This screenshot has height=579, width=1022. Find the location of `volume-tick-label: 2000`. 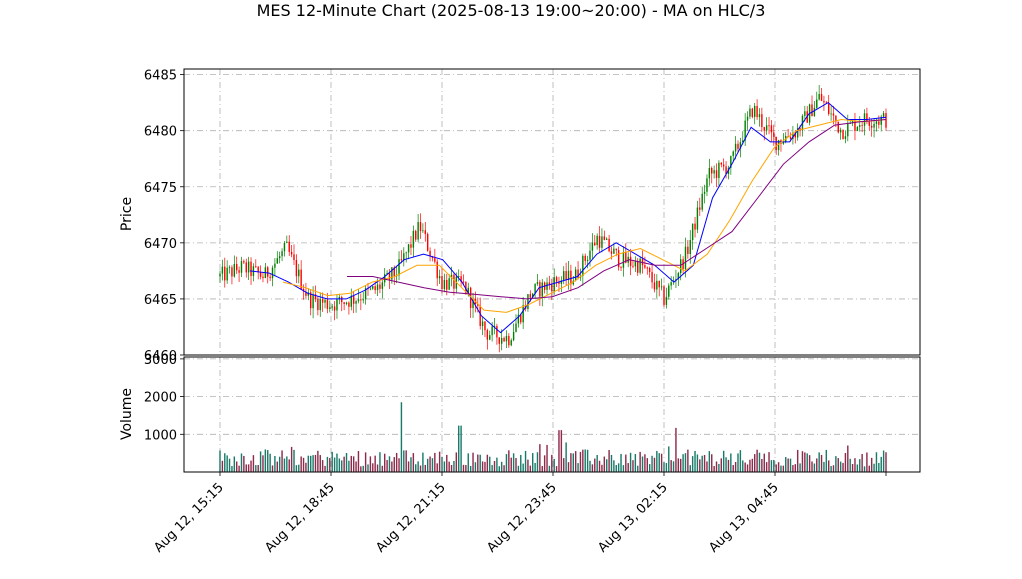

volume-tick-label: 2000 is located at coordinates (160, 398).